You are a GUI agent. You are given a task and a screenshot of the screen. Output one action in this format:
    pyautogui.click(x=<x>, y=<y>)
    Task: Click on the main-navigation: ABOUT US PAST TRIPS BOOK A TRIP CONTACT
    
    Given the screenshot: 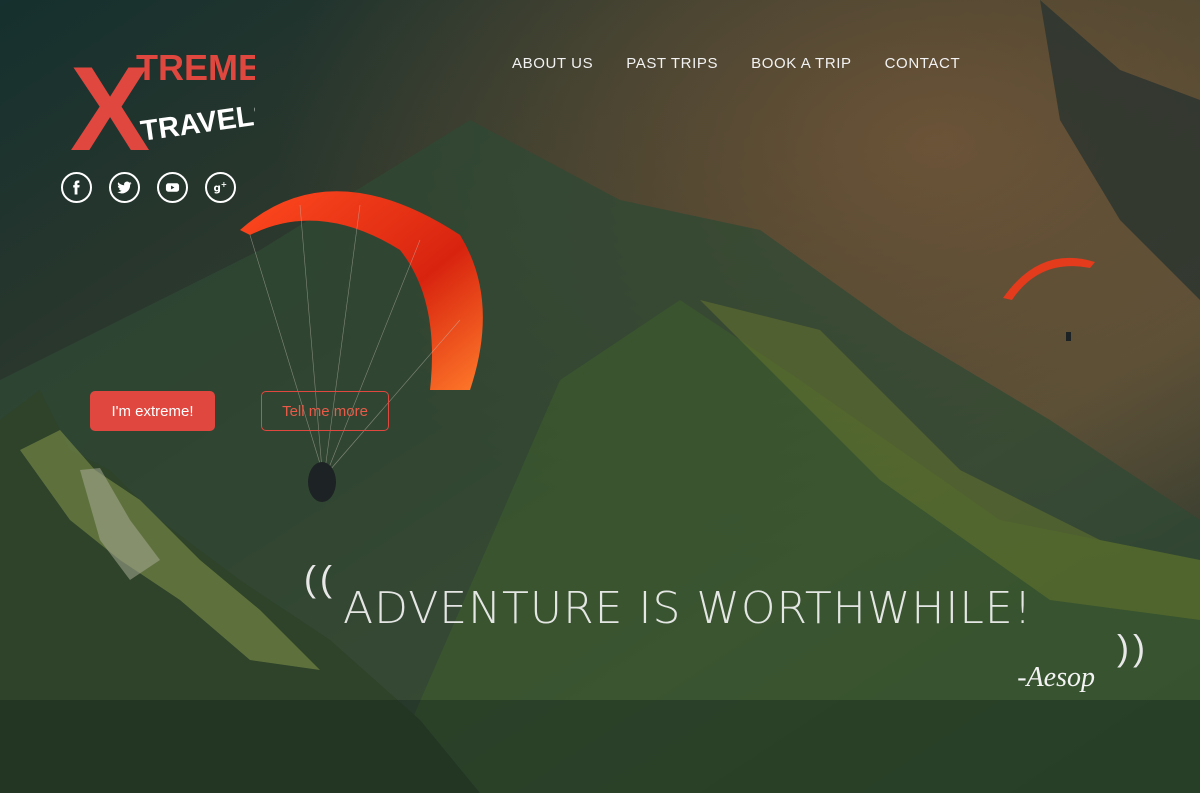 What is the action you would take?
    pyautogui.click(x=752, y=63)
    